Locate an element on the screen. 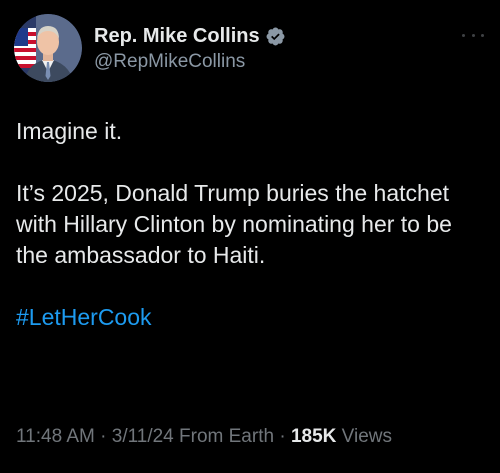  author-names: Rep. Mike Collins @RepMikeCollins is located at coordinates (190, 48).